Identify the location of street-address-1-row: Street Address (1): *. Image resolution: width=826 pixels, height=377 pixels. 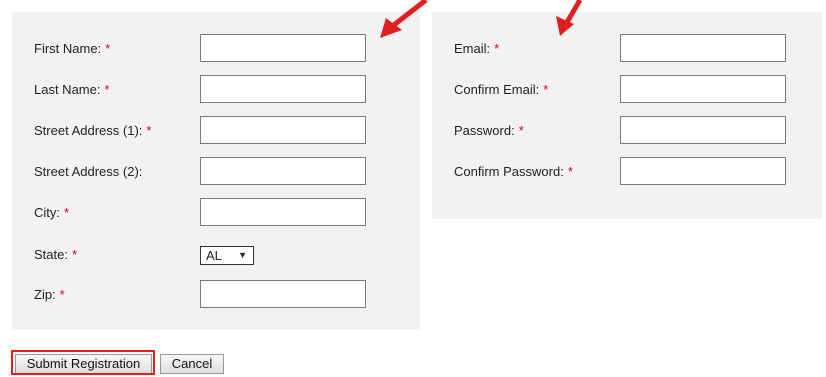
(216, 131).